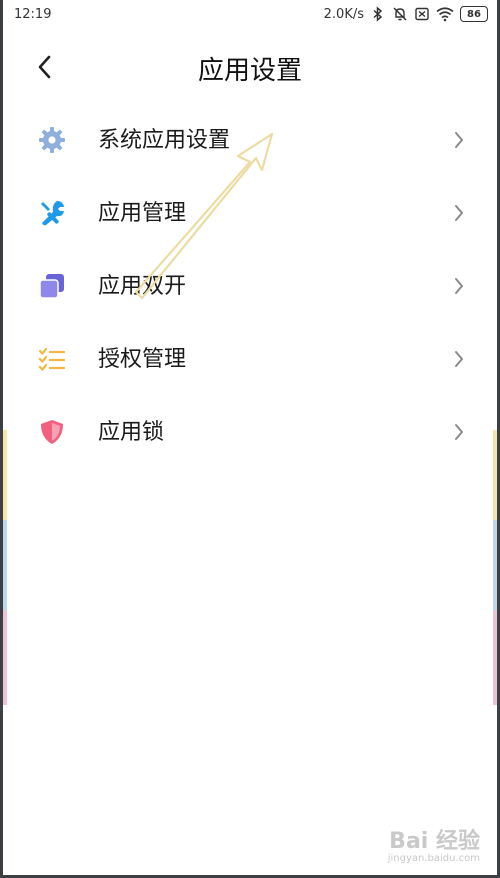  I want to click on edge-strip-blue-left, so click(5, 565).